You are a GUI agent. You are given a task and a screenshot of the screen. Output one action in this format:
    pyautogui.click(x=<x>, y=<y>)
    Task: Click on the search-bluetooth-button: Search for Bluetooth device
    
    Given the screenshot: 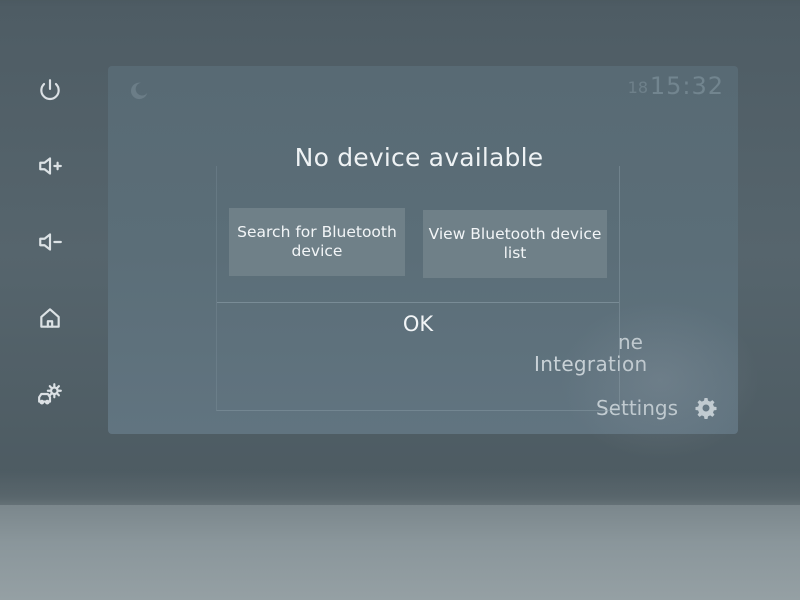 What is the action you would take?
    pyautogui.click(x=317, y=242)
    